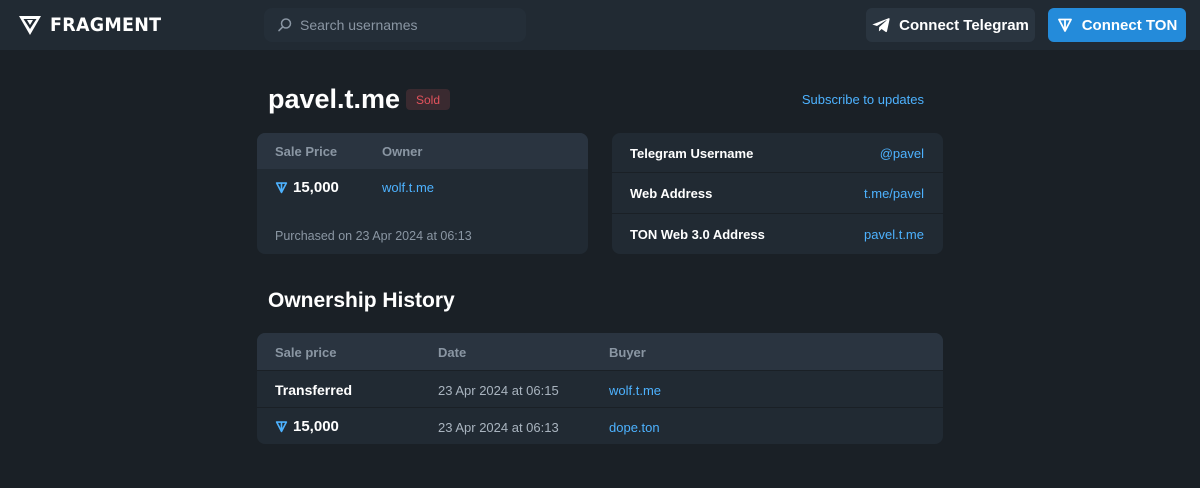  Describe the element at coordinates (373, 236) in the screenshot. I see `purchase-date: Purchased on 23 Apr 2024 at 06:13` at that location.